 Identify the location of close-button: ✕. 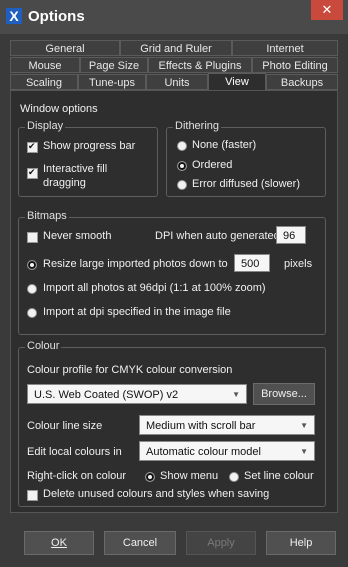
(327, 10).